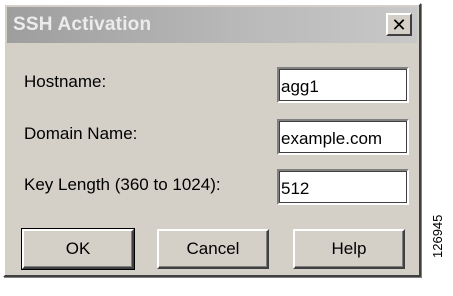 Image resolution: width=453 pixels, height=296 pixels. What do you see at coordinates (343, 137) in the screenshot?
I see `domain-name-field: example.com` at bounding box center [343, 137].